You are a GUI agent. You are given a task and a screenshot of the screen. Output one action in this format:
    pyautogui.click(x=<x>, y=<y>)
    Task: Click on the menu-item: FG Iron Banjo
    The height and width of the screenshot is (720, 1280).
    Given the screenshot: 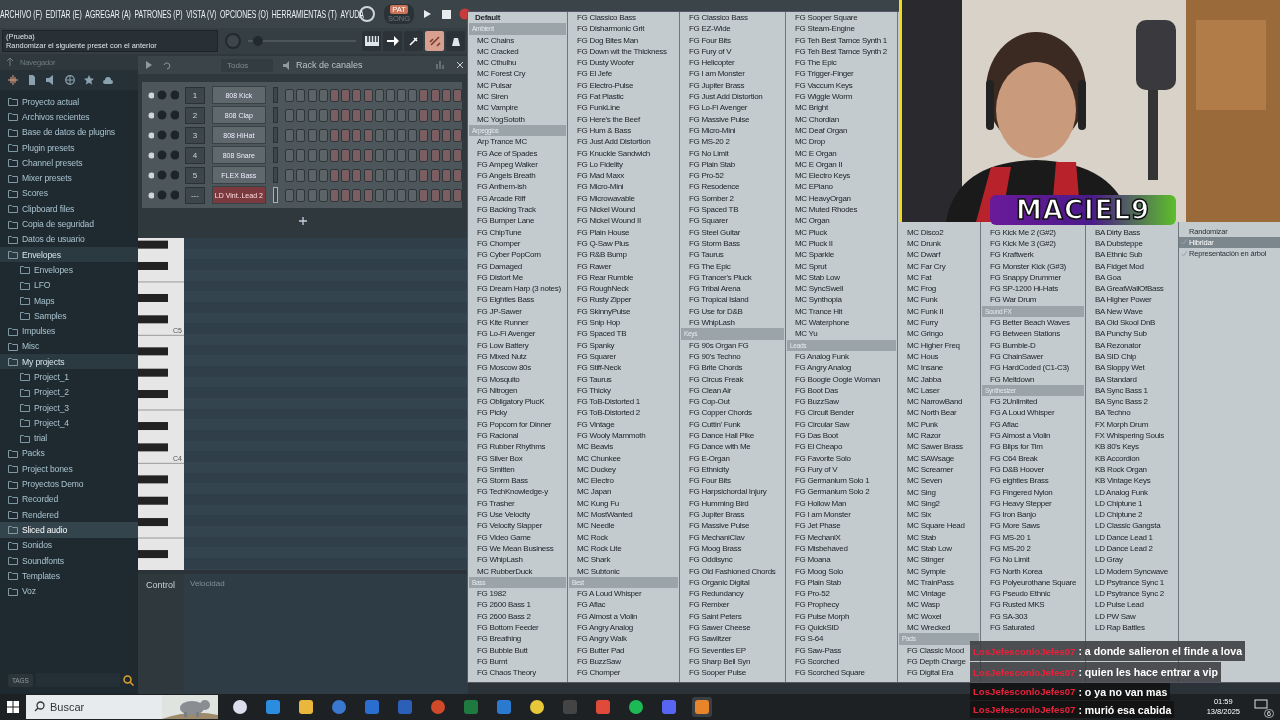 What is the action you would take?
    pyautogui.click(x=1013, y=515)
    